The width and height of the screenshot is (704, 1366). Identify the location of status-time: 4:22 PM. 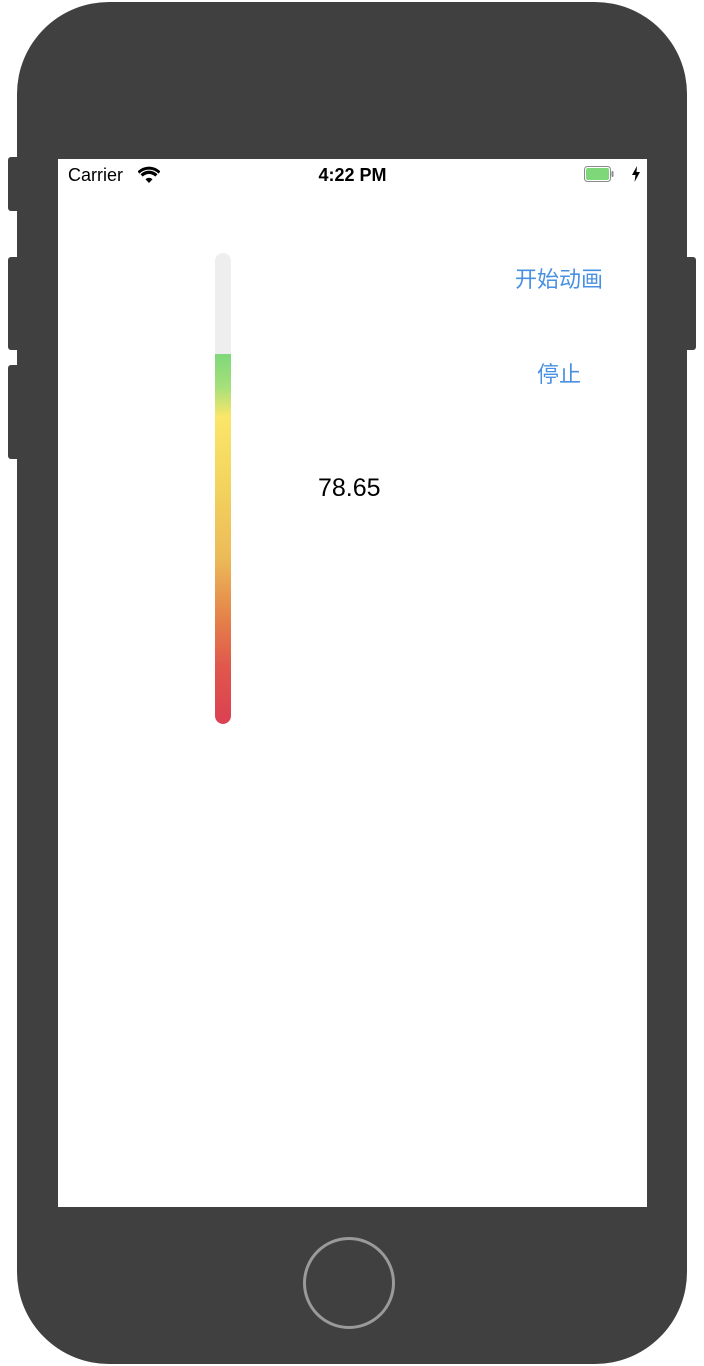
(352, 175).